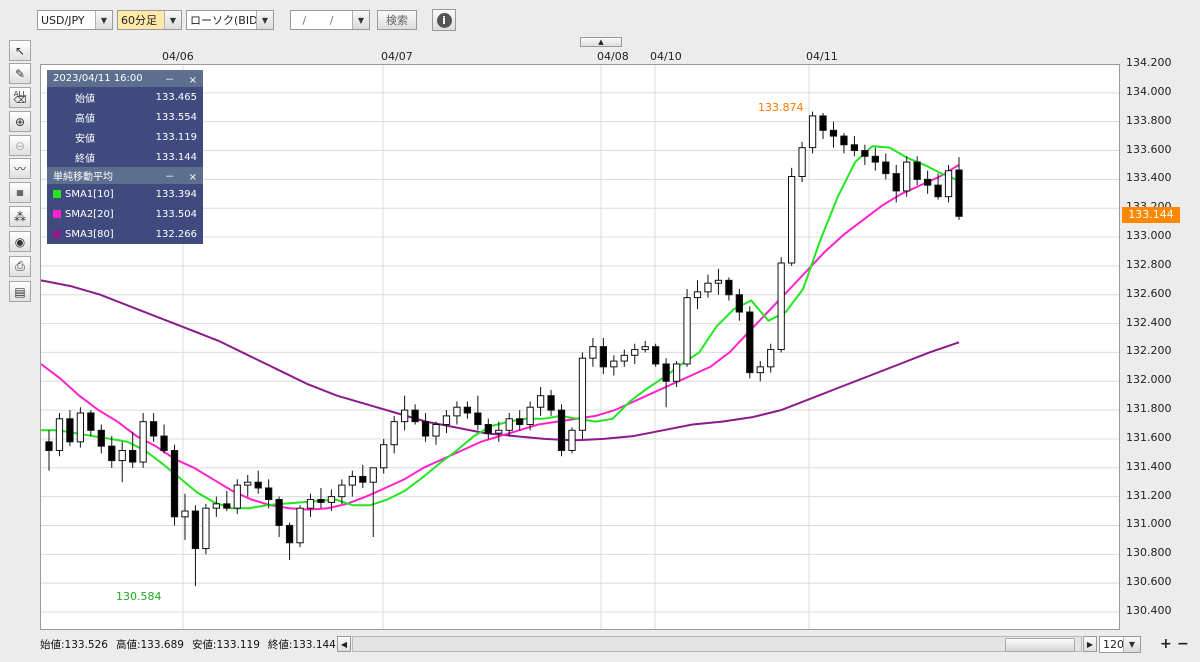 The image size is (1200, 662). Describe the element at coordinates (1040, 645) in the screenshot. I see `scrollbar-thumb` at that location.